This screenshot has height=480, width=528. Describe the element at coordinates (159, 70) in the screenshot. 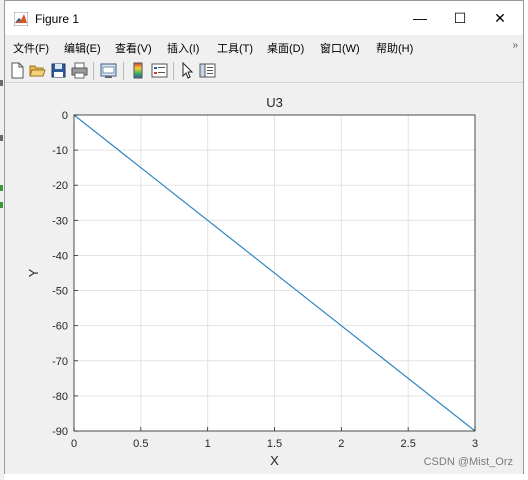

I see `legend-icon` at that location.